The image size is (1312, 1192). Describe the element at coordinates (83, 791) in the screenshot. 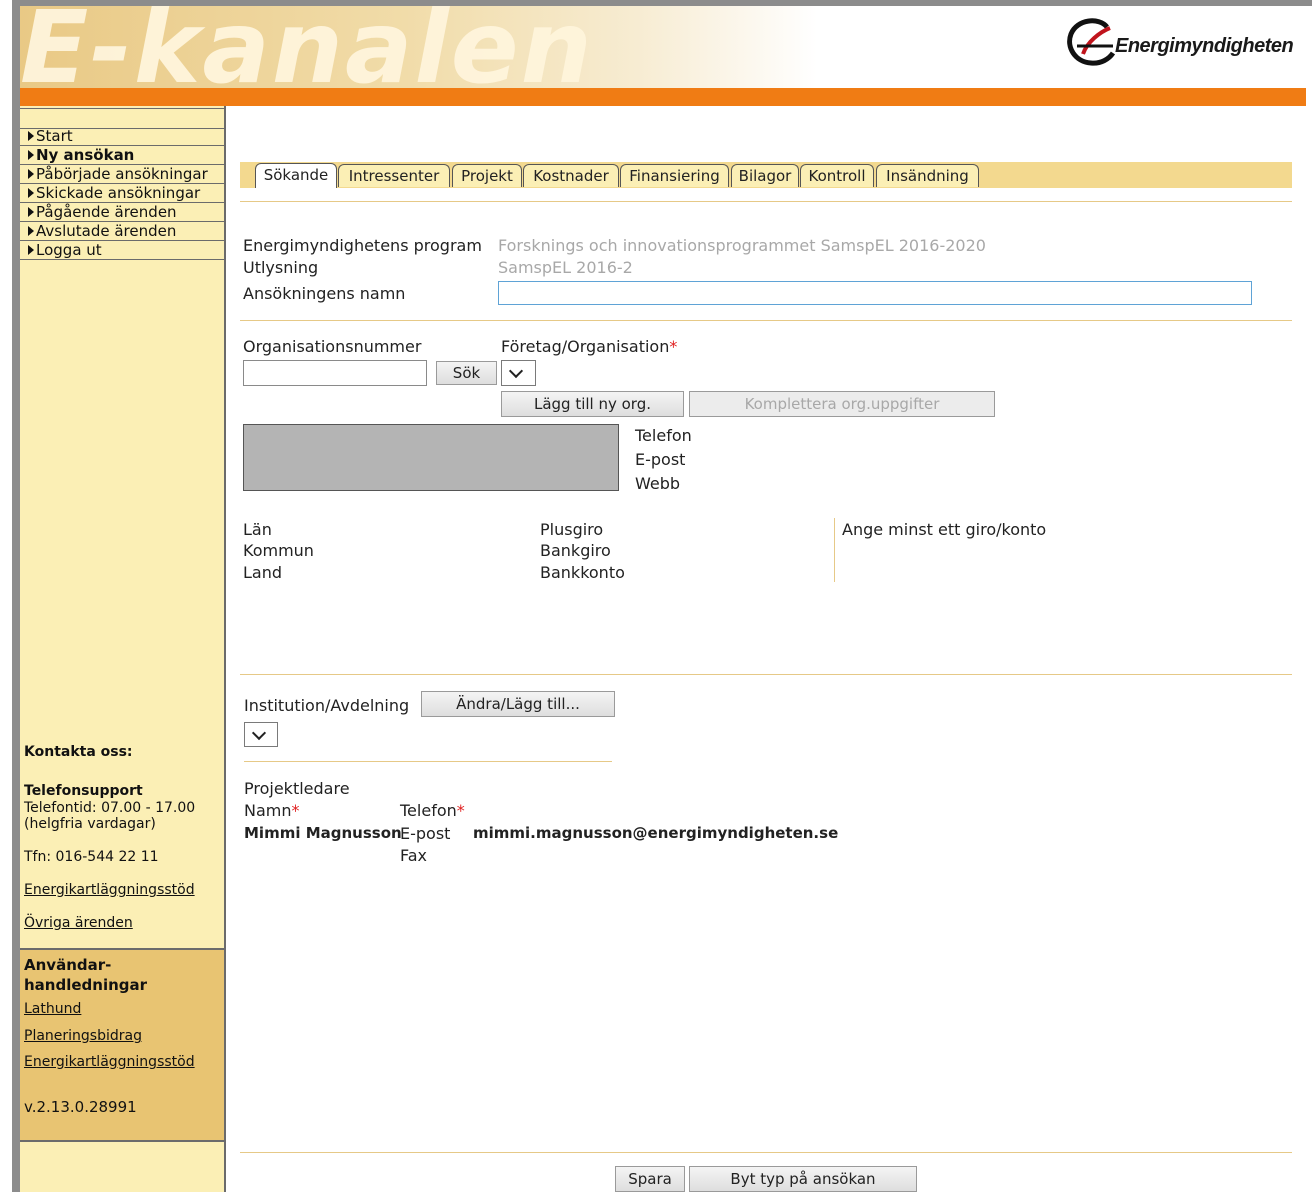

I see `support-heading: Telefonsupport` at that location.